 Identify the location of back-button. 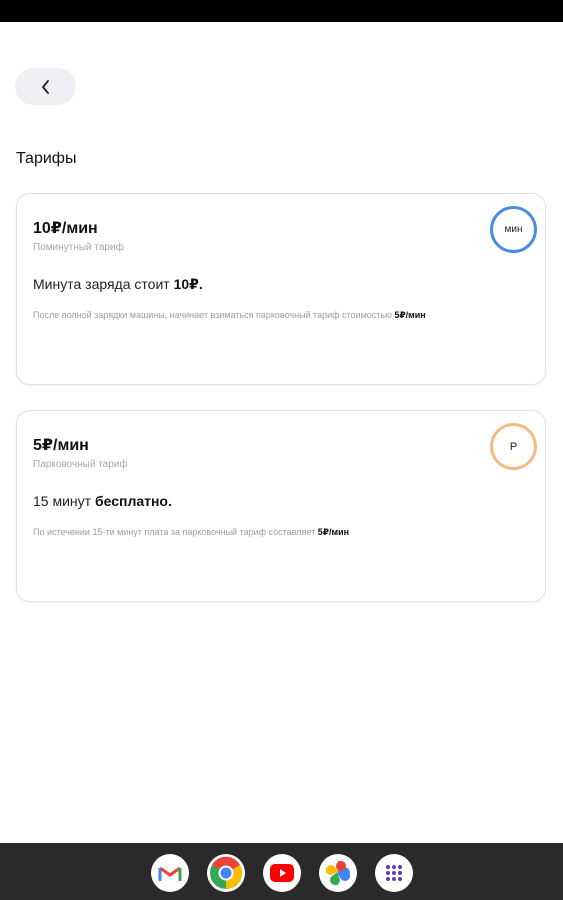
(45, 86).